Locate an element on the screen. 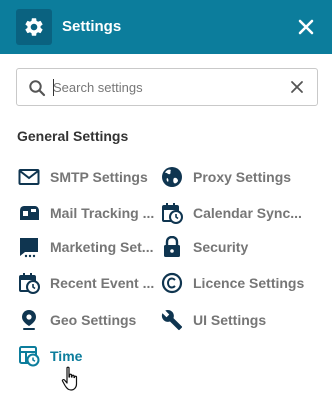  clear-icon is located at coordinates (297, 87).